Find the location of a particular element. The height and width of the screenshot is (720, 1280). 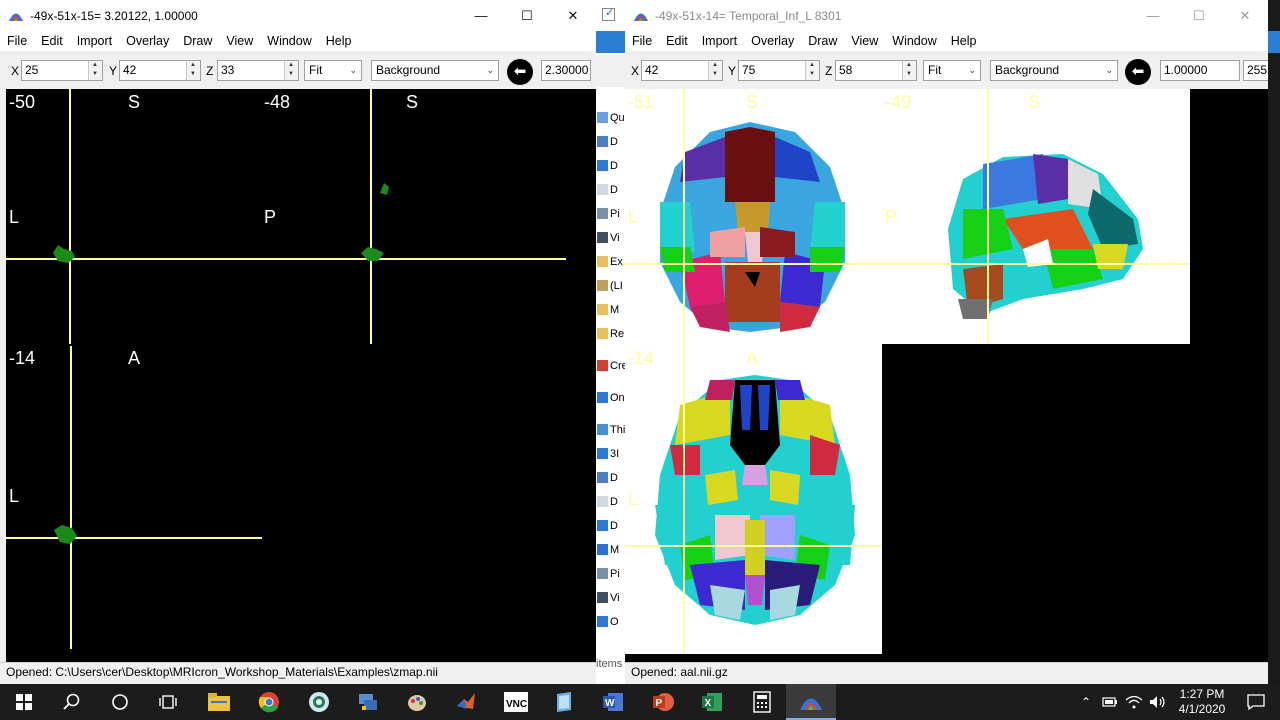

y-coordinate-input: 42 is located at coordinates (160, 70).